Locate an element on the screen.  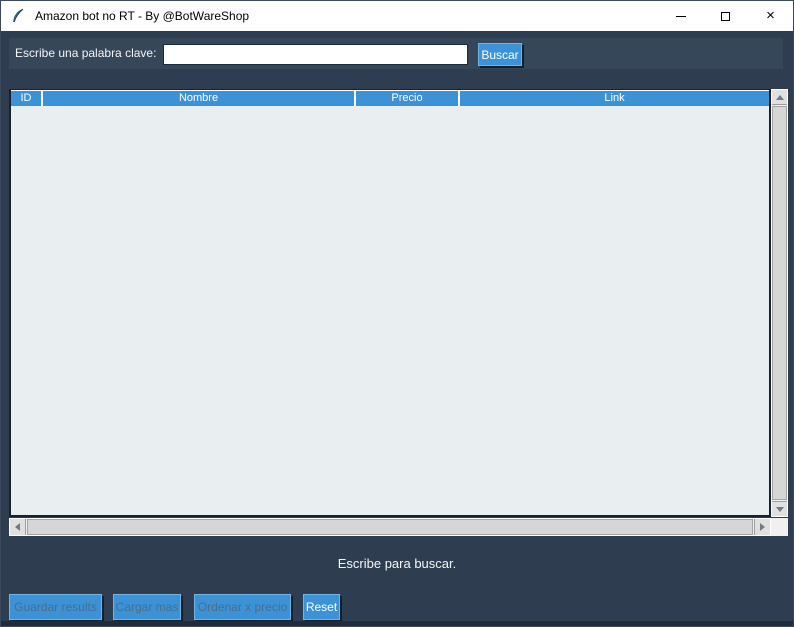
search-button: Buscar is located at coordinates (500, 54).